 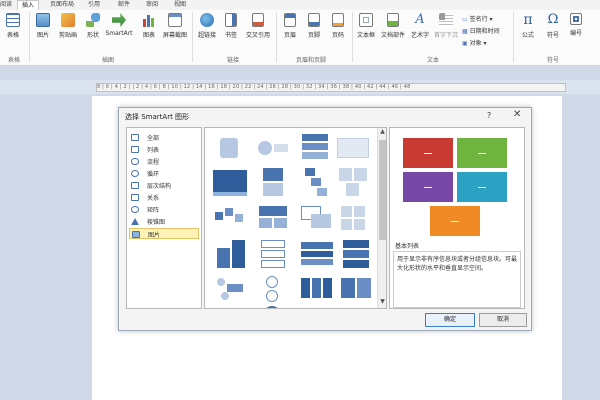 What do you see at coordinates (175, 26) in the screenshot?
I see `screenshot-button: 屏幕截图` at bounding box center [175, 26].